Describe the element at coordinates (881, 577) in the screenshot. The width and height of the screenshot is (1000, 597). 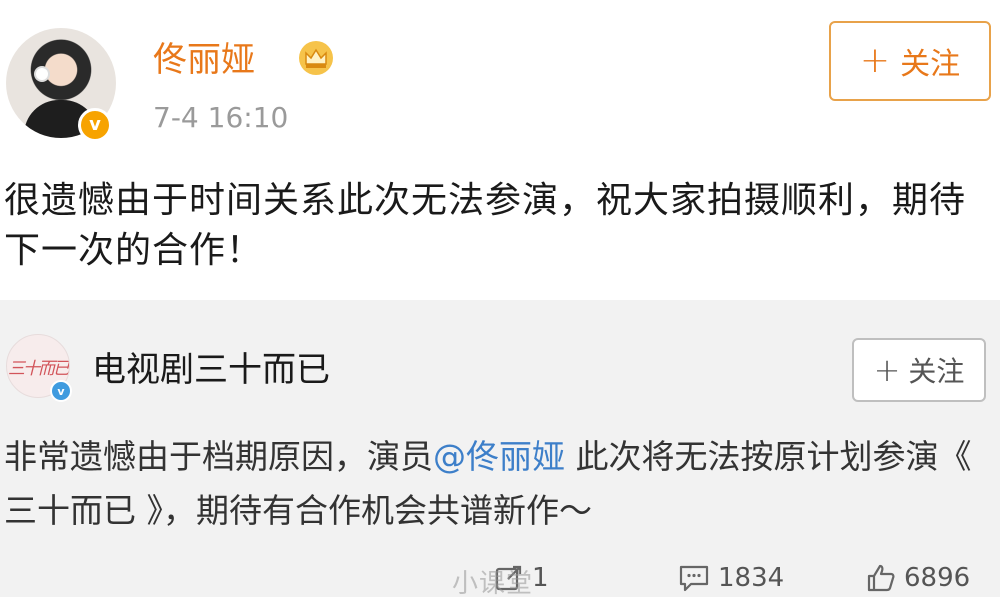
I see `thumbs-up-icon` at that location.